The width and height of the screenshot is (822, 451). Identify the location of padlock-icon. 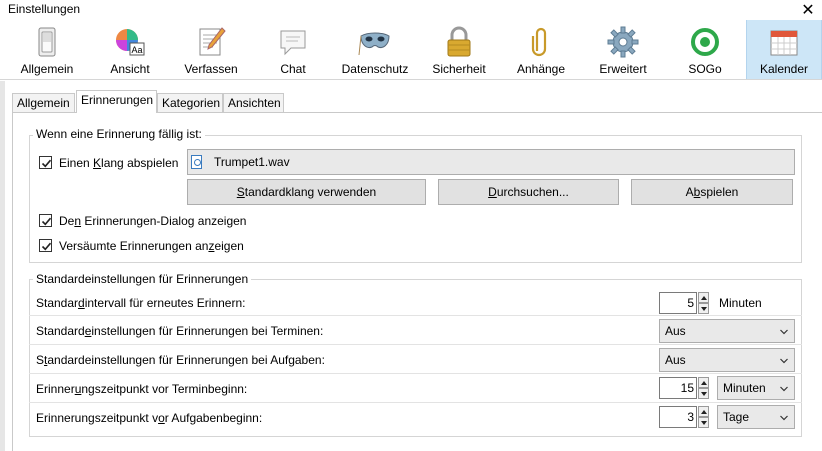
(459, 41).